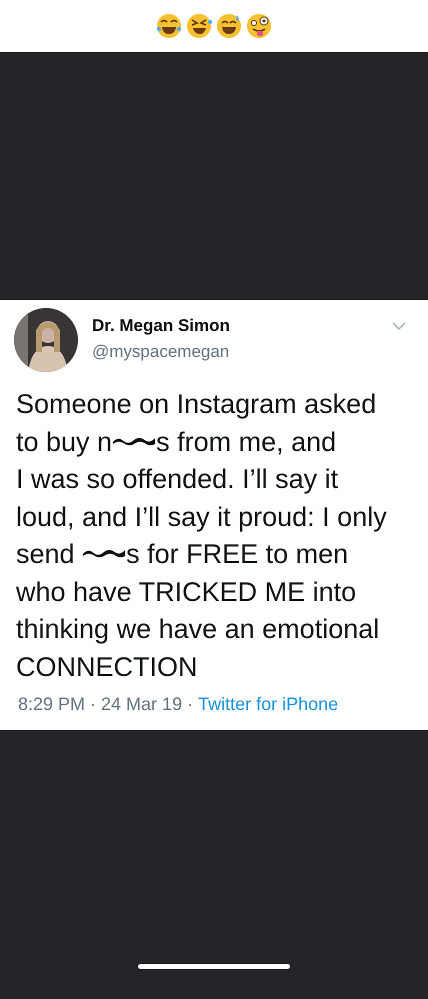  Describe the element at coordinates (106, 704) in the screenshot. I see `tweet-timestamp: 8:29 PM · 24 Mar 19 ·` at that location.